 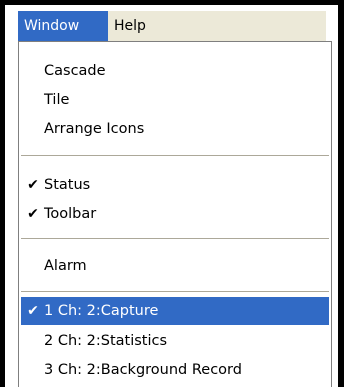 What do you see at coordinates (175, 341) in the screenshot?
I see `menu-item-window-2: 2 Ch: 2:Statistics` at bounding box center [175, 341].